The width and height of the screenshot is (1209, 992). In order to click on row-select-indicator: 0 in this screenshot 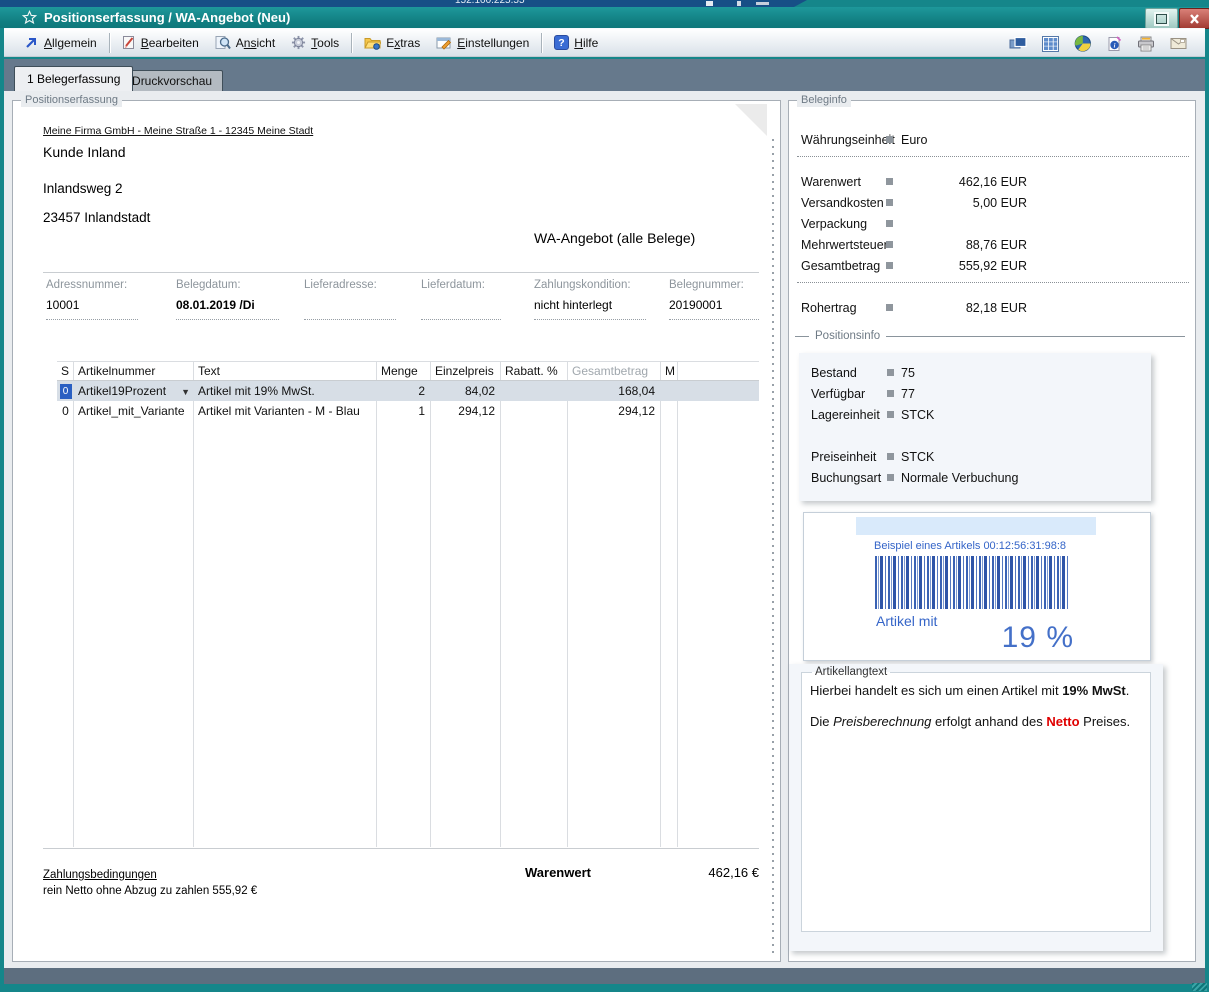, I will do `click(65, 391)`.